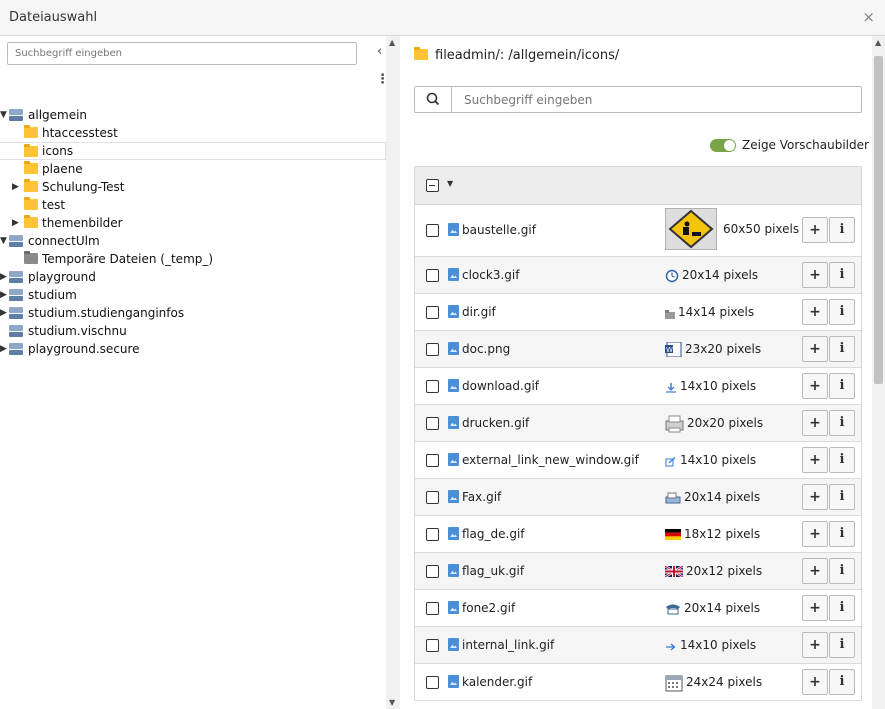 The image size is (885, 709). I want to click on file-name: Fax.gif, so click(481, 497).